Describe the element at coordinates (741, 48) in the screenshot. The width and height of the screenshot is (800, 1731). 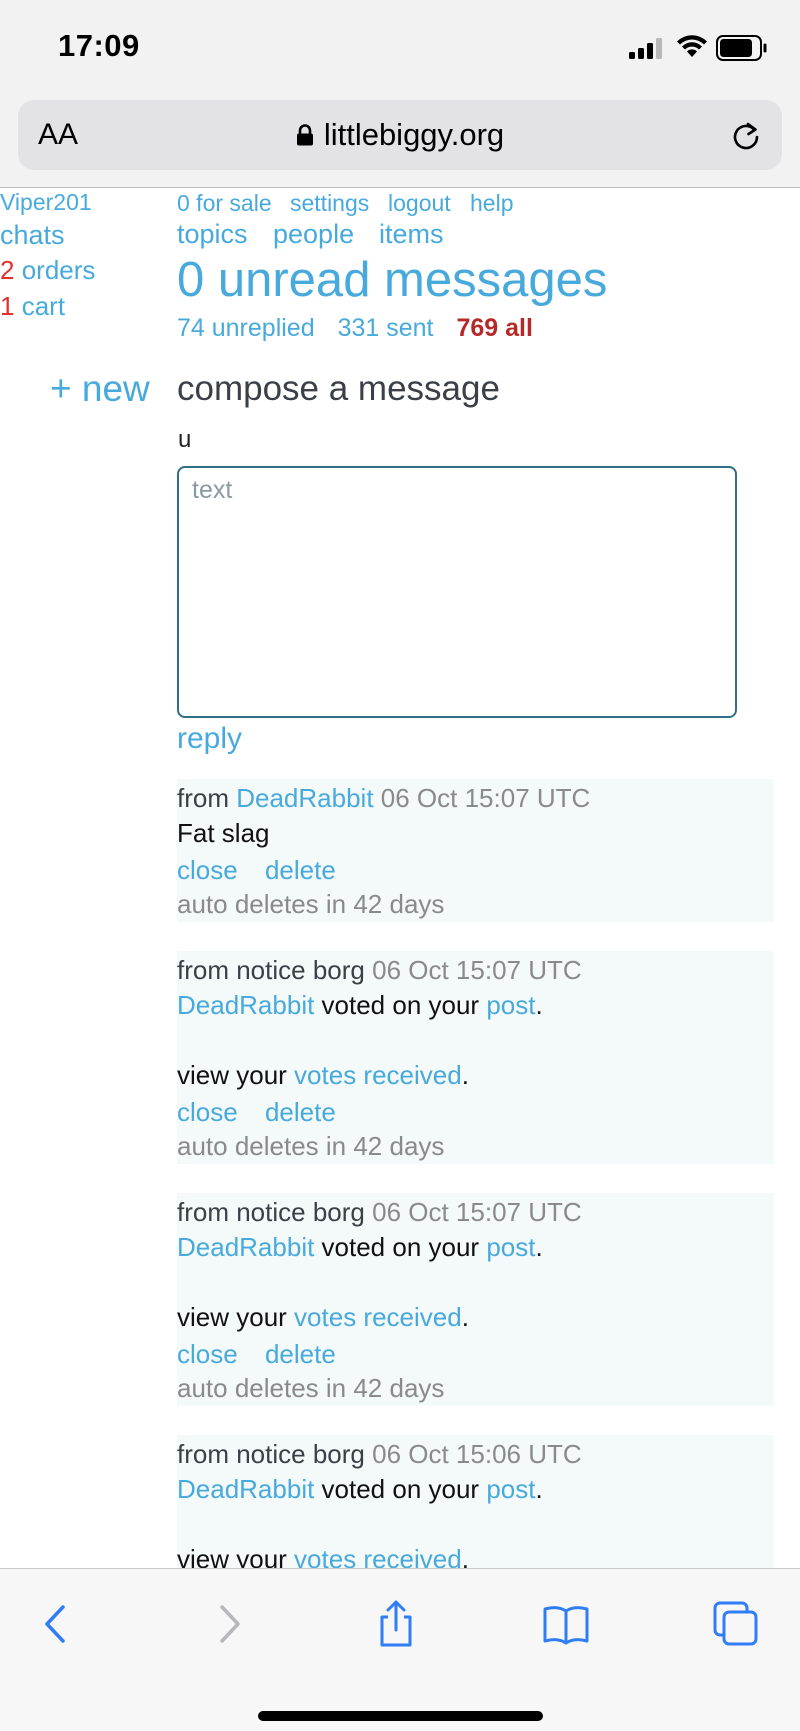
I see `battery-icon` at that location.